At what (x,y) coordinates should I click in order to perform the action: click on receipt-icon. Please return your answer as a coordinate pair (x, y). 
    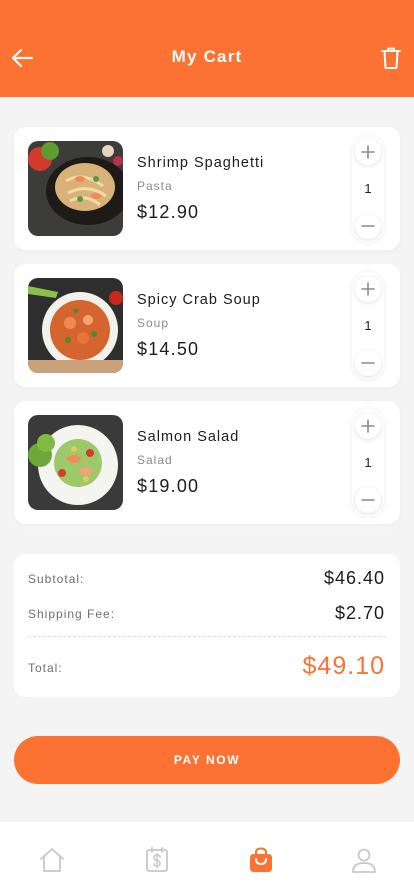
    Looking at the image, I should click on (157, 859).